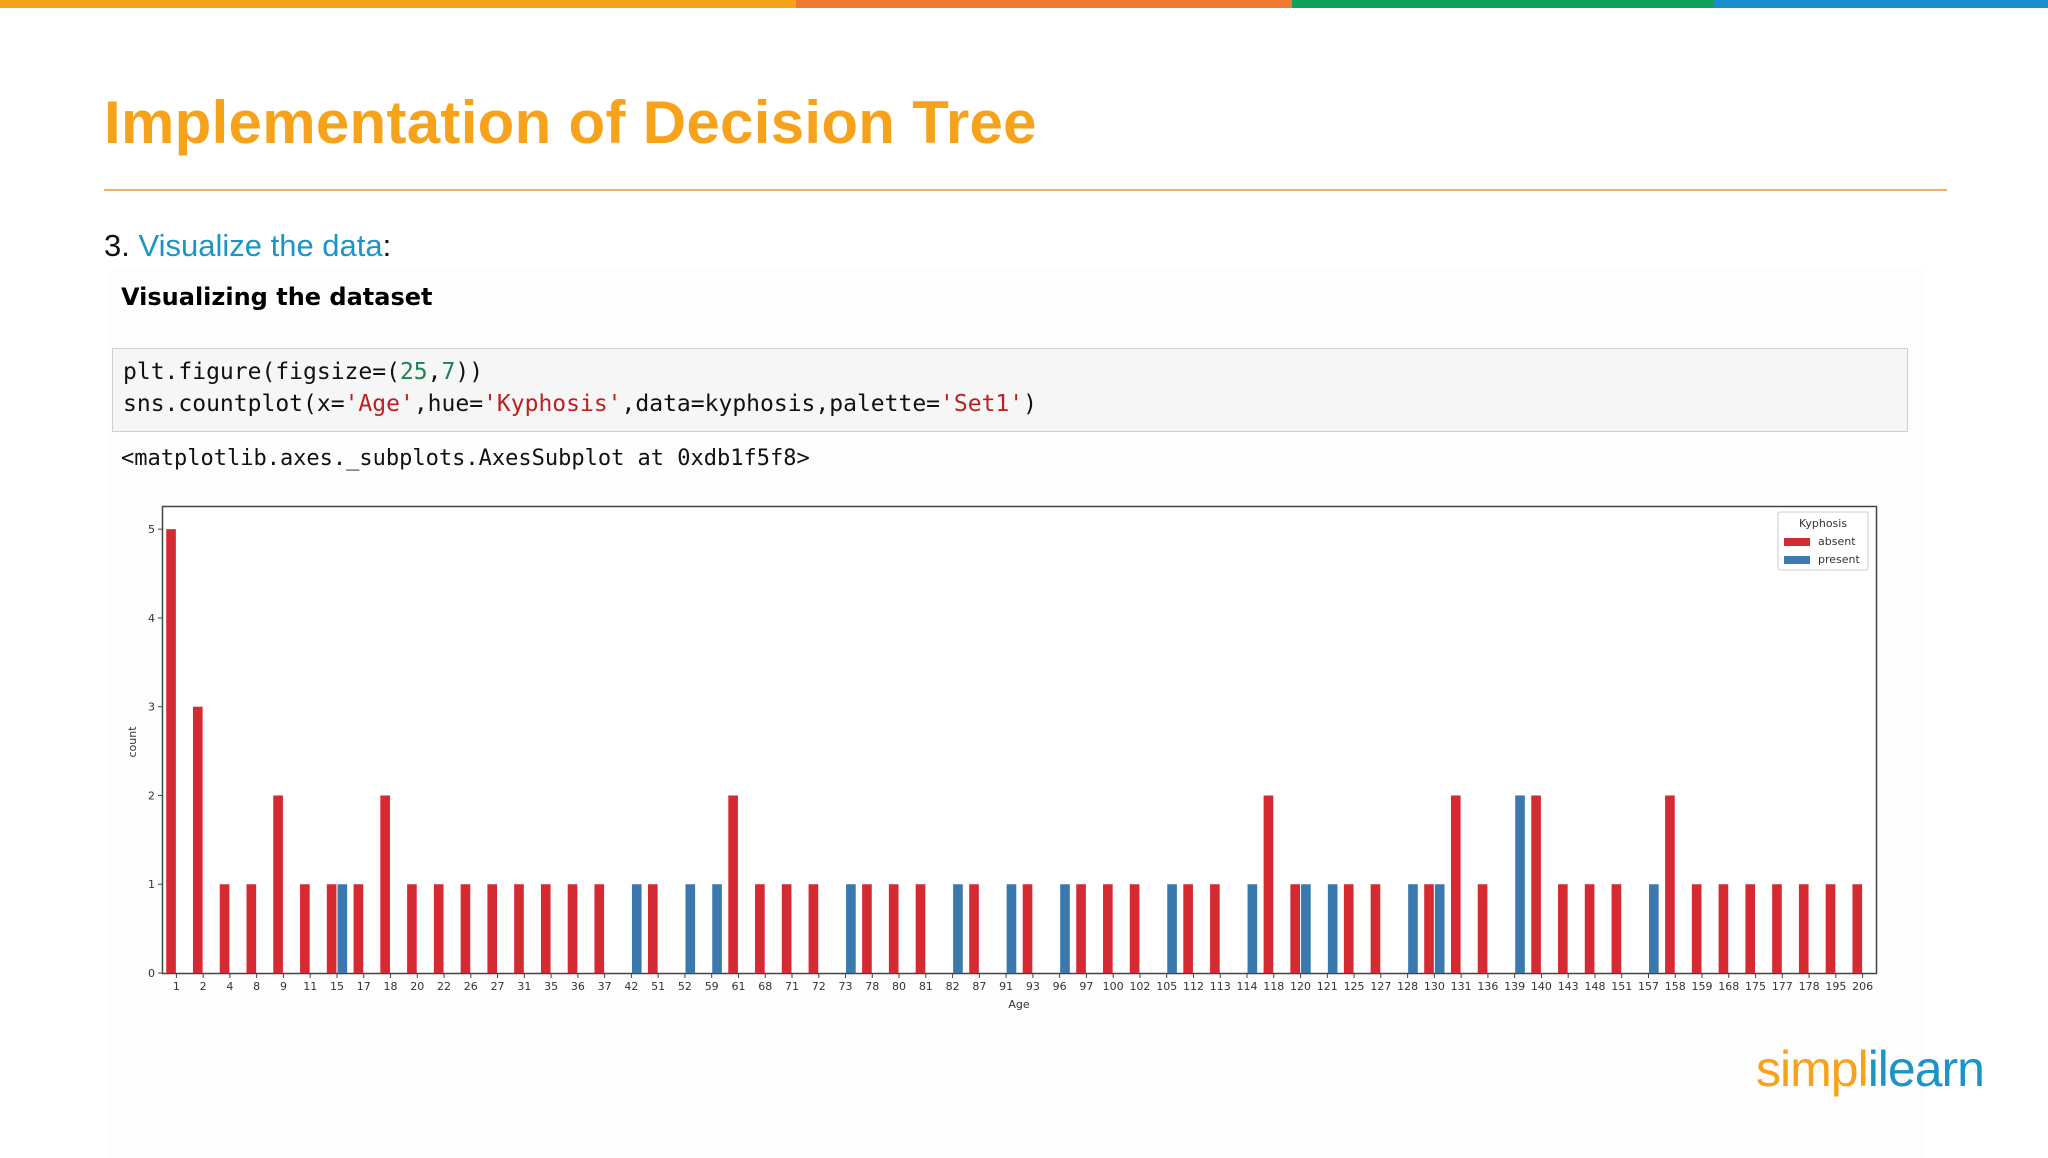 The height and width of the screenshot is (1158, 2048). I want to click on x-tick-label: 71, so click(792, 986).